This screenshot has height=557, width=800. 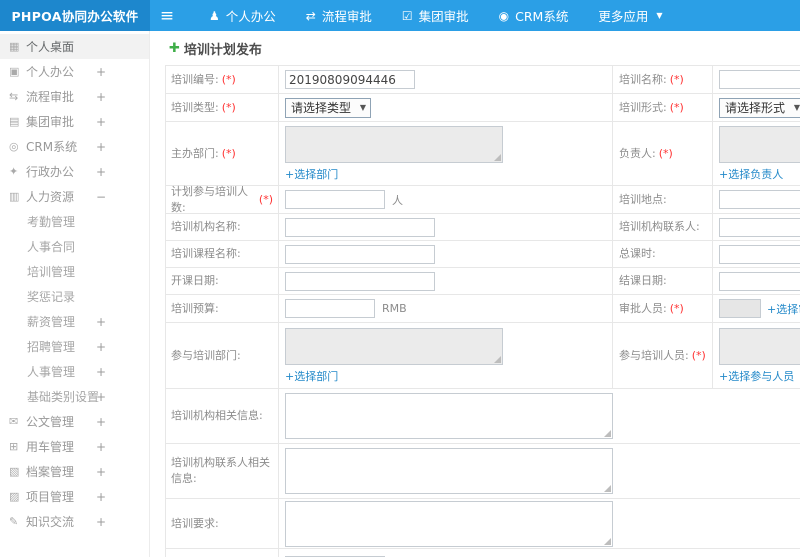 I want to click on training-mode-select: 请选择形式 ▼, so click(x=759, y=107).